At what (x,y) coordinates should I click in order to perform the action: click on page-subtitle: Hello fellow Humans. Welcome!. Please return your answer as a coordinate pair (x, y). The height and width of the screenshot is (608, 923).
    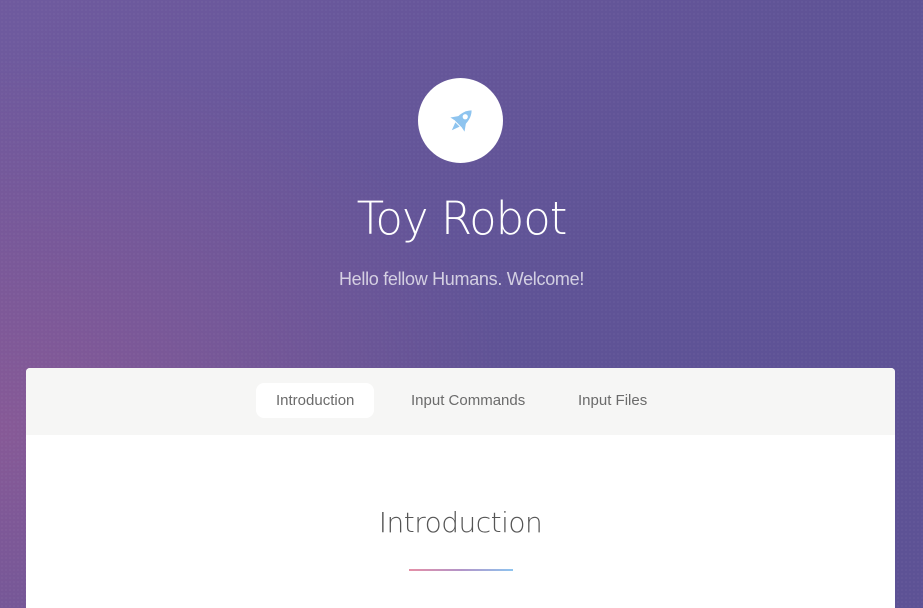
    Looking at the image, I should click on (461, 279).